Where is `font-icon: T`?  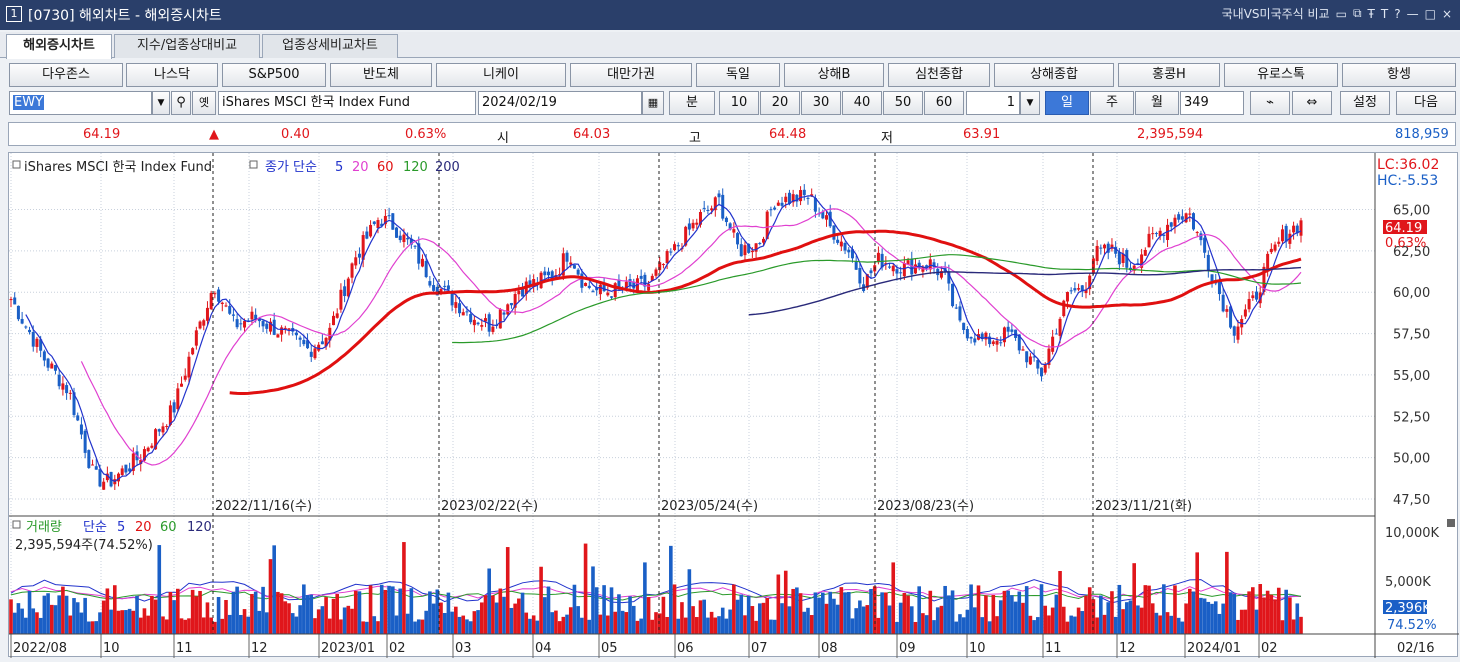 font-icon: T is located at coordinates (1384, 14).